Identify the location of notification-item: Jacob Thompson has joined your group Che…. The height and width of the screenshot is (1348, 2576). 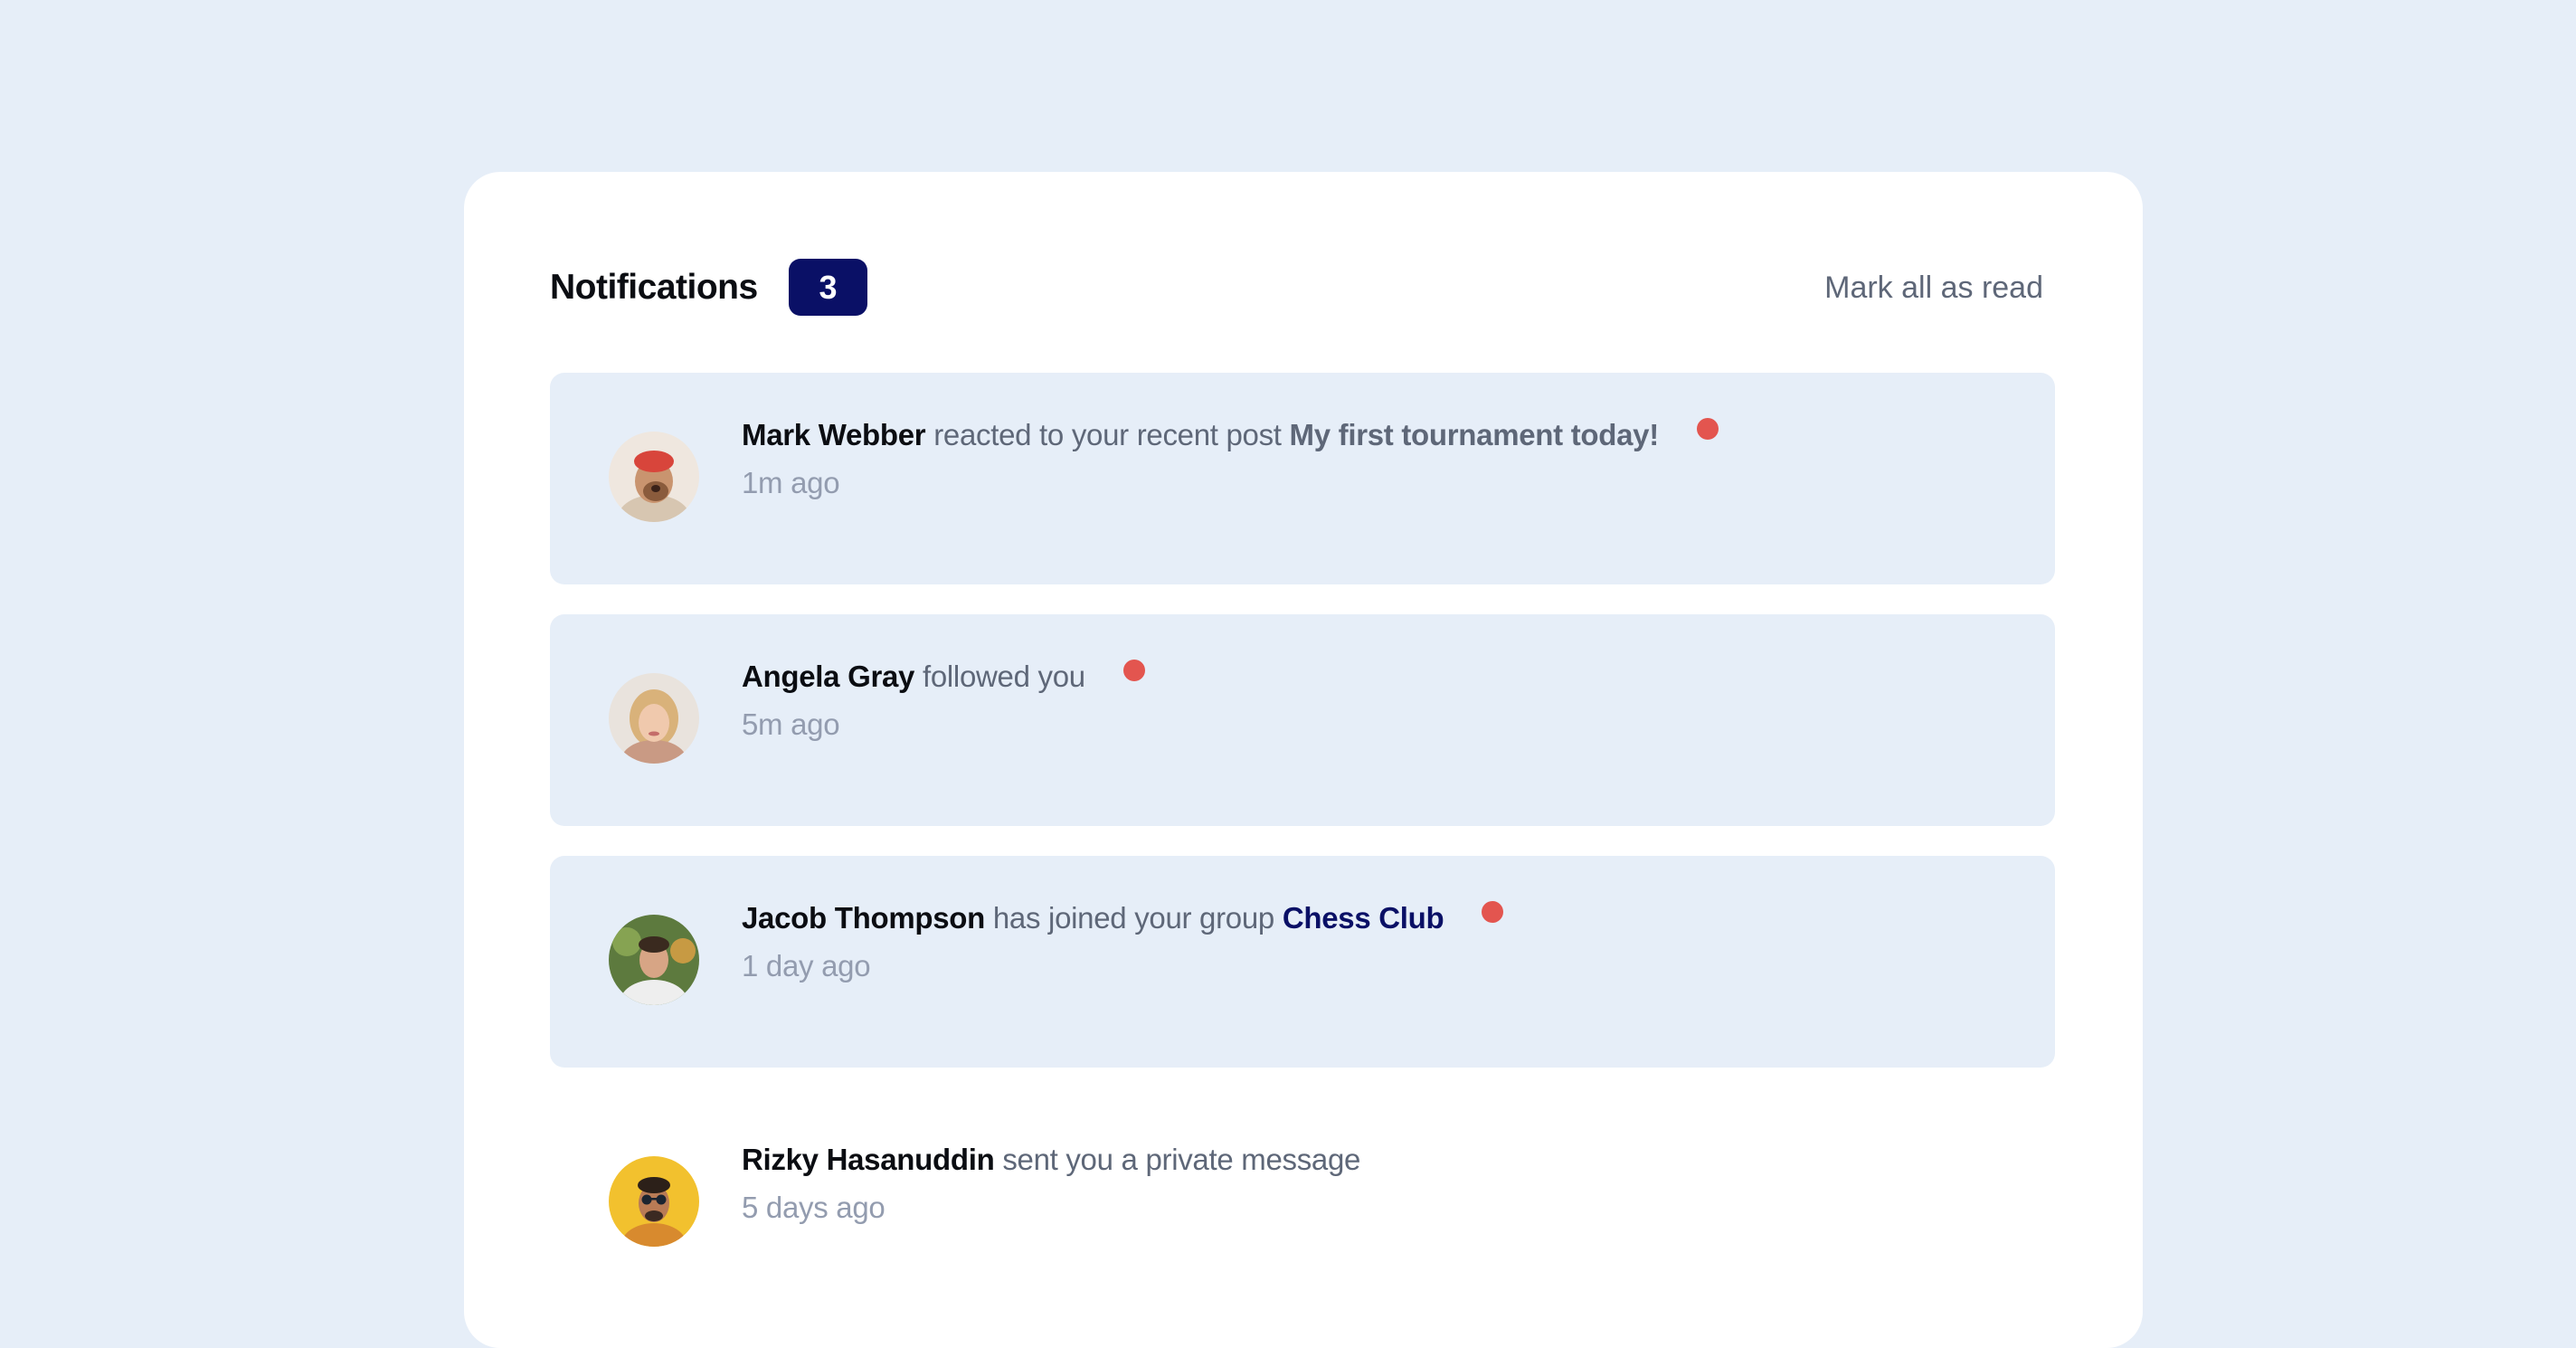
(1302, 962).